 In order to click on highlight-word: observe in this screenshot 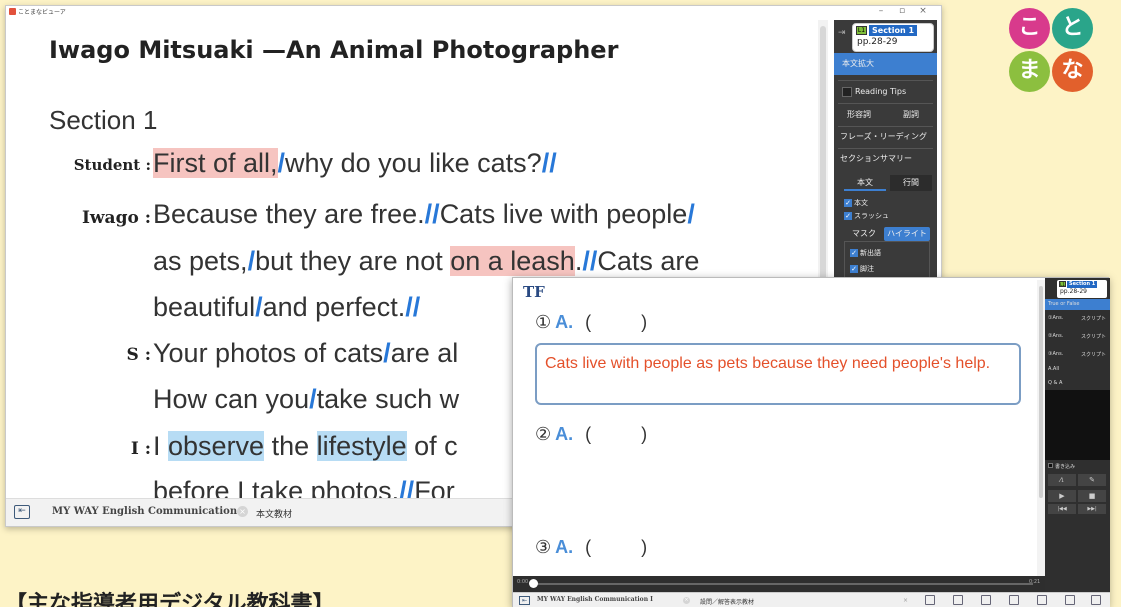, I will do `click(216, 446)`.